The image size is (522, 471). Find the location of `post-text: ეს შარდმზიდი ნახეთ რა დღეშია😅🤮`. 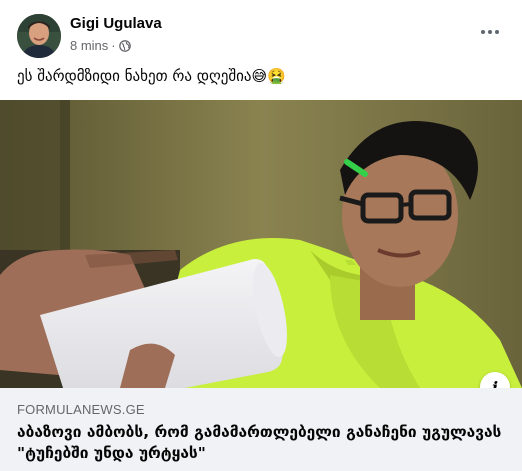

post-text: ეს შარდმზიდი ნახეთ რა დღეშია😅🤮 is located at coordinates (151, 76).